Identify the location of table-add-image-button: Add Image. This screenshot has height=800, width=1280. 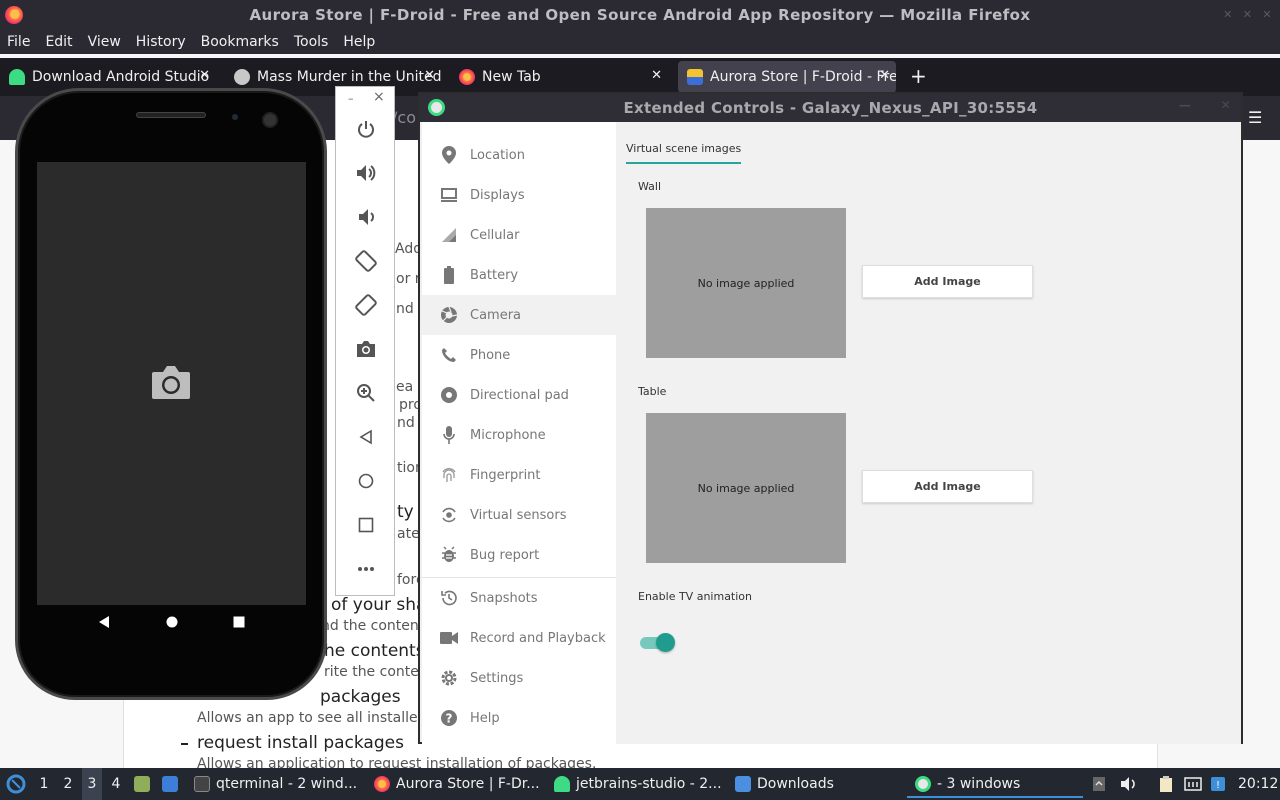
(947, 486).